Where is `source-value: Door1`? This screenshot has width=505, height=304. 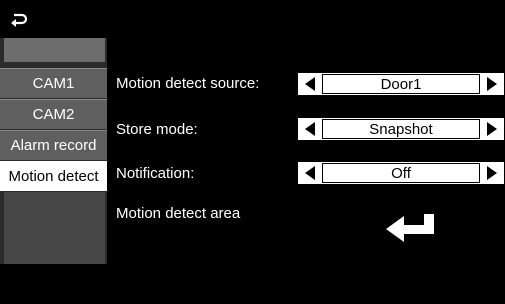 source-value: Door1 is located at coordinates (401, 84).